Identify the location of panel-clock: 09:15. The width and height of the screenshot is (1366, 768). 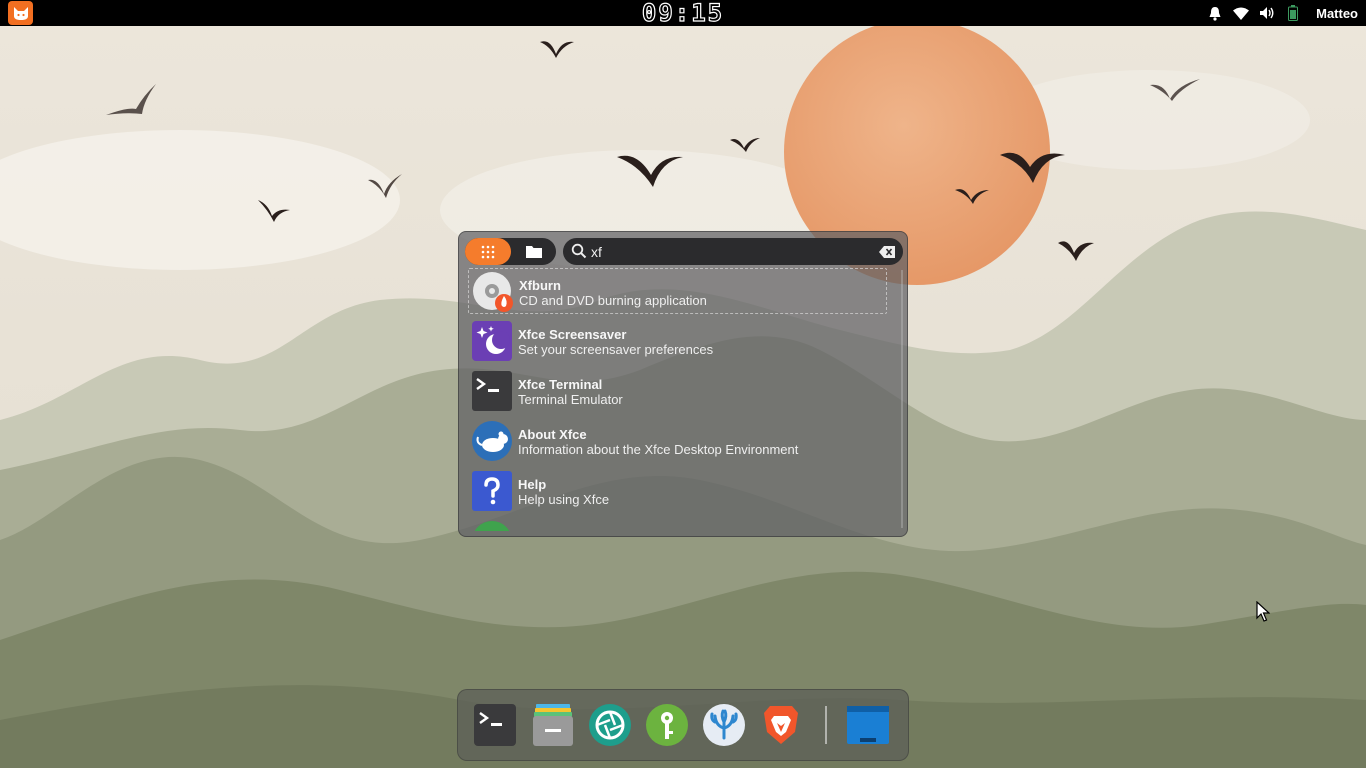
(683, 13).